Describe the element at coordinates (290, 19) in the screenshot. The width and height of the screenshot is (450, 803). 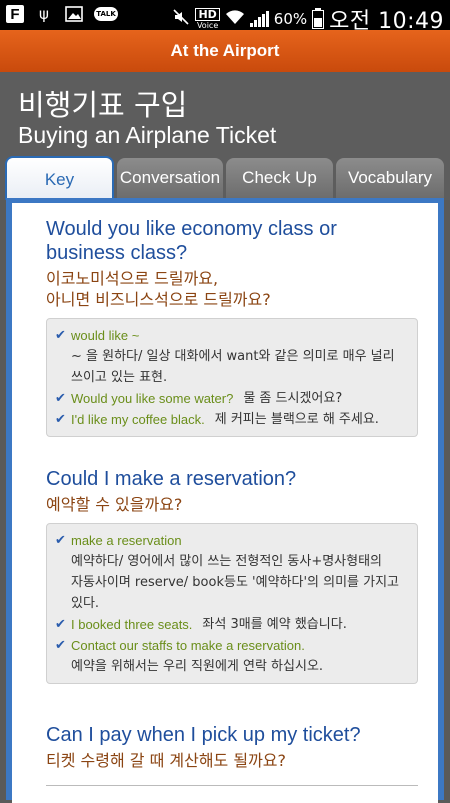
I see `battery-percent: 60%` at that location.